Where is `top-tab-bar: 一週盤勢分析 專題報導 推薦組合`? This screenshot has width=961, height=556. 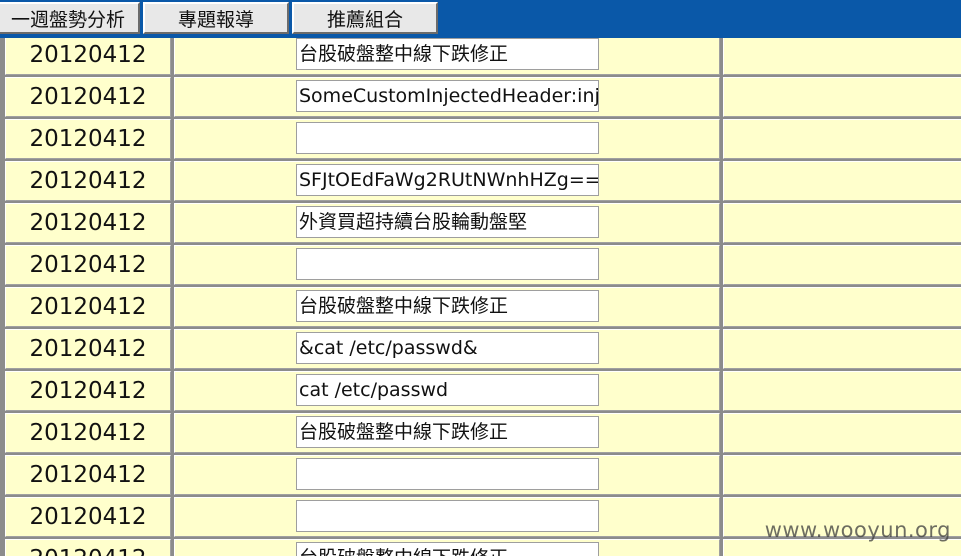 top-tab-bar: 一週盤勢分析 專題報導 推薦組合 is located at coordinates (480, 19).